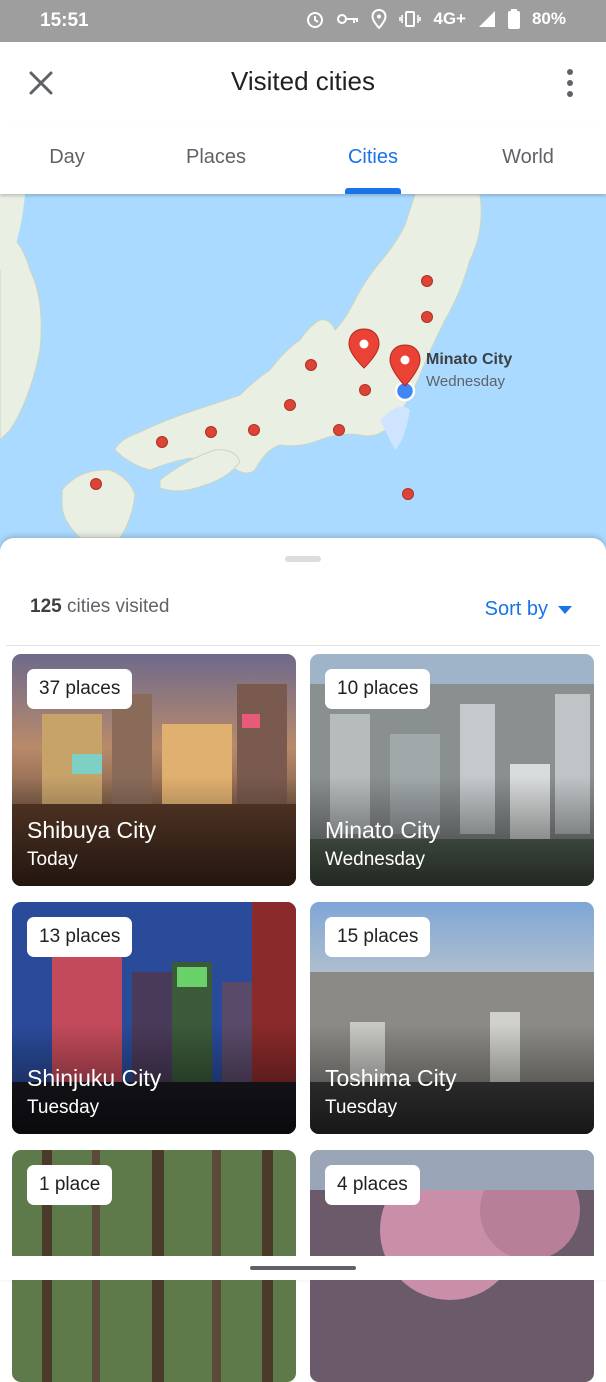 Image resolution: width=606 pixels, height=1382 pixels. What do you see at coordinates (315, 20) in the screenshot?
I see `alarm-icon` at bounding box center [315, 20].